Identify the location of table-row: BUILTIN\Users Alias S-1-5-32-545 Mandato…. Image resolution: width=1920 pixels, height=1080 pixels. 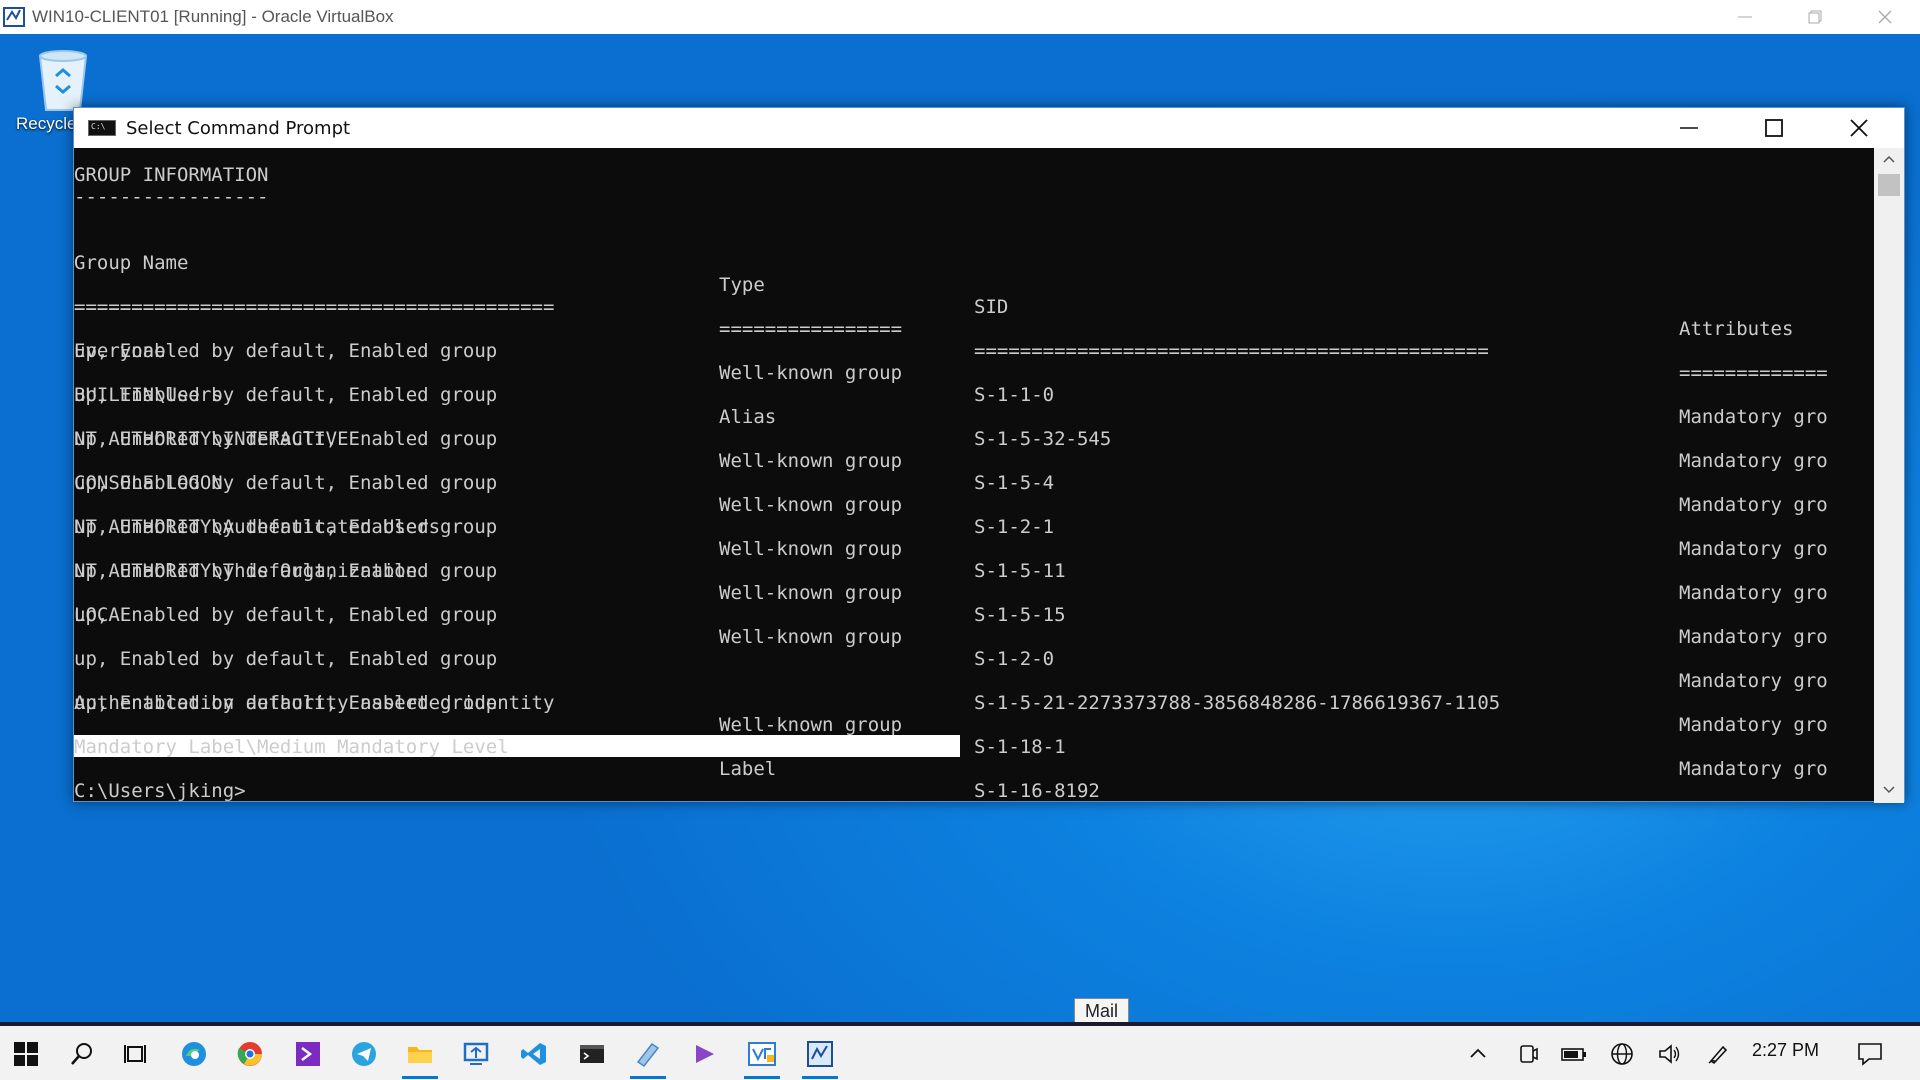
(951, 417).